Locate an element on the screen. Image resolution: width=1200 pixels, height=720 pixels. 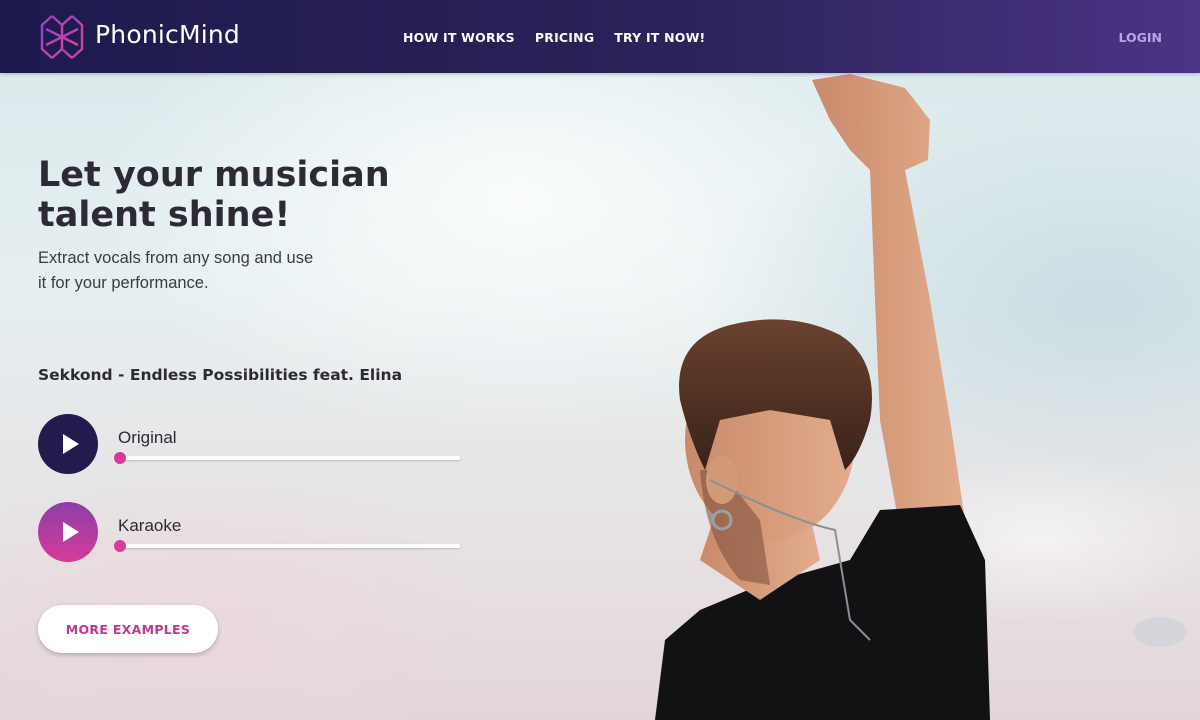
hero-title-line-1: Let your musician is located at coordinates (214, 175).